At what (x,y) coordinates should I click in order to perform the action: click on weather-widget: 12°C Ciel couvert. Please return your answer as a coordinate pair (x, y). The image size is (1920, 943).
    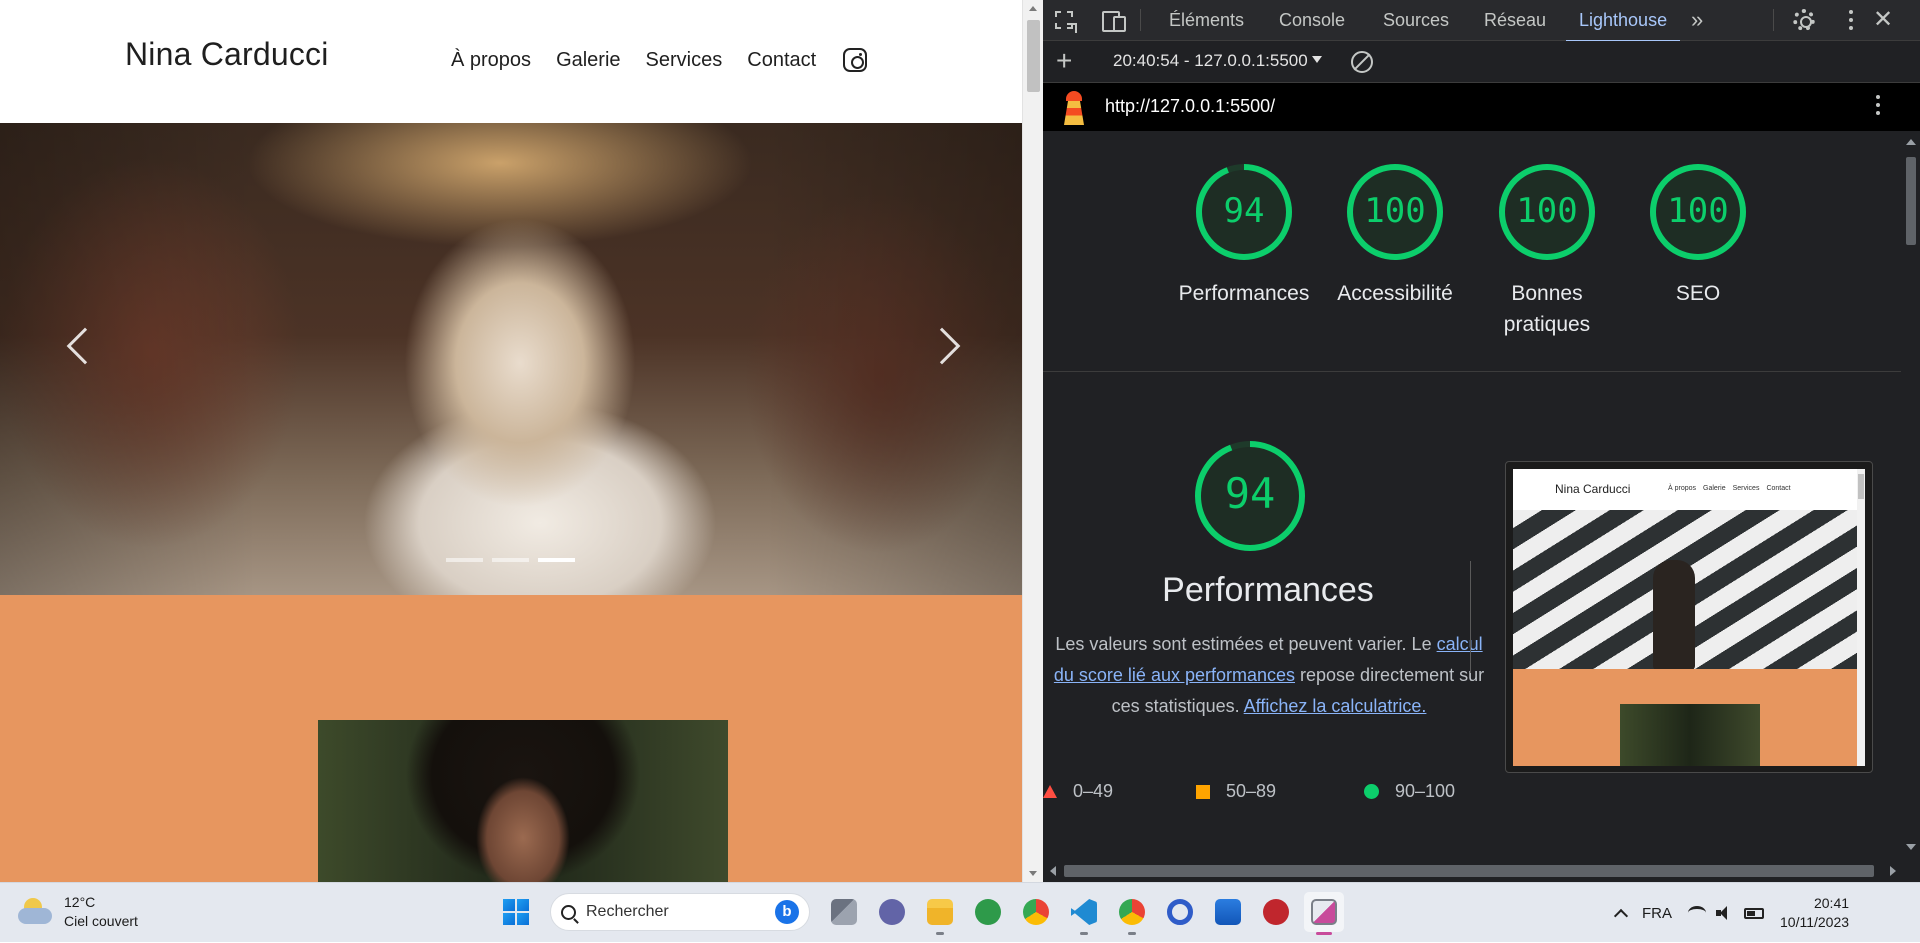
    Looking at the image, I should click on (78, 912).